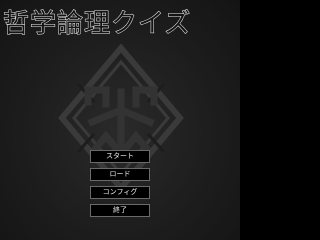 The width and height of the screenshot is (320, 240). Describe the element at coordinates (120, 192) in the screenshot. I see `config-button: コンフィグ` at that location.